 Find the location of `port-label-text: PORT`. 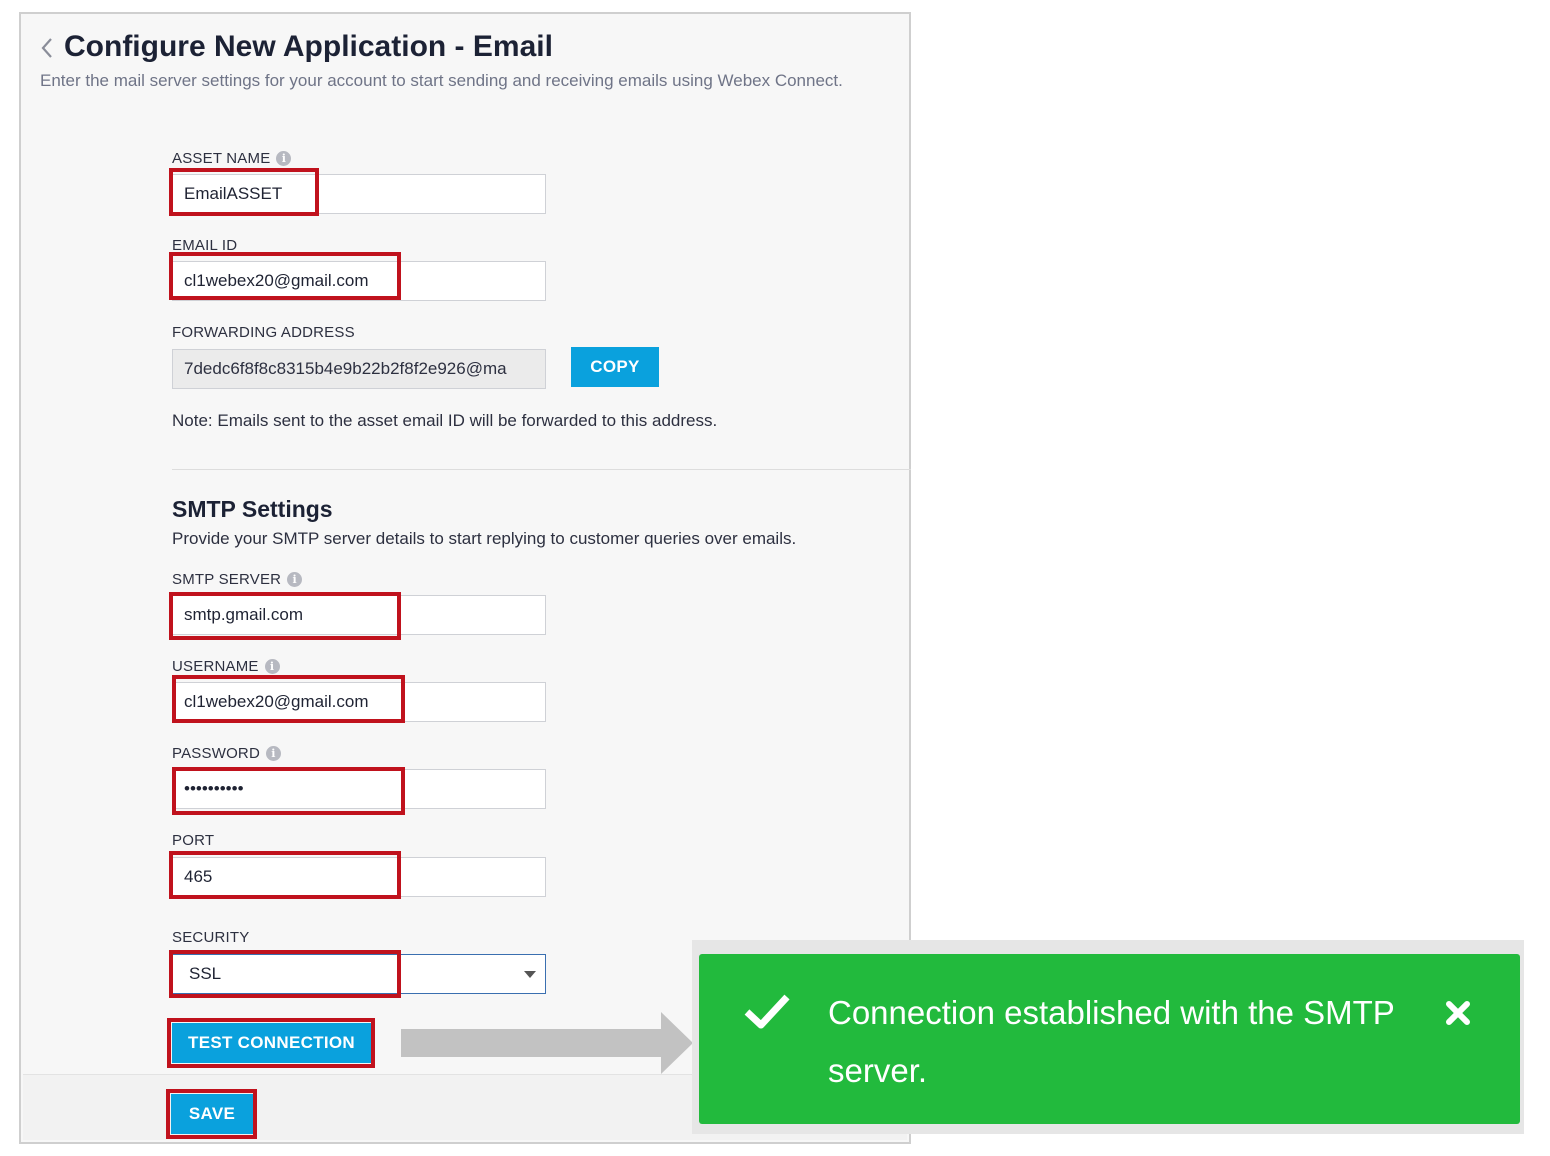

port-label-text: PORT is located at coordinates (193, 840).